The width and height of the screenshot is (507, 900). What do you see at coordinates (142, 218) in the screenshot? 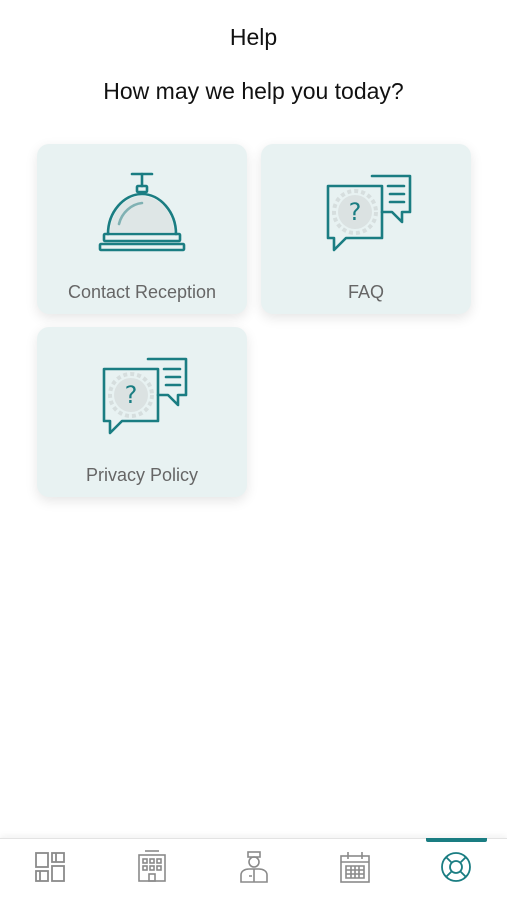
I see `reception-bell-icon` at bounding box center [142, 218].